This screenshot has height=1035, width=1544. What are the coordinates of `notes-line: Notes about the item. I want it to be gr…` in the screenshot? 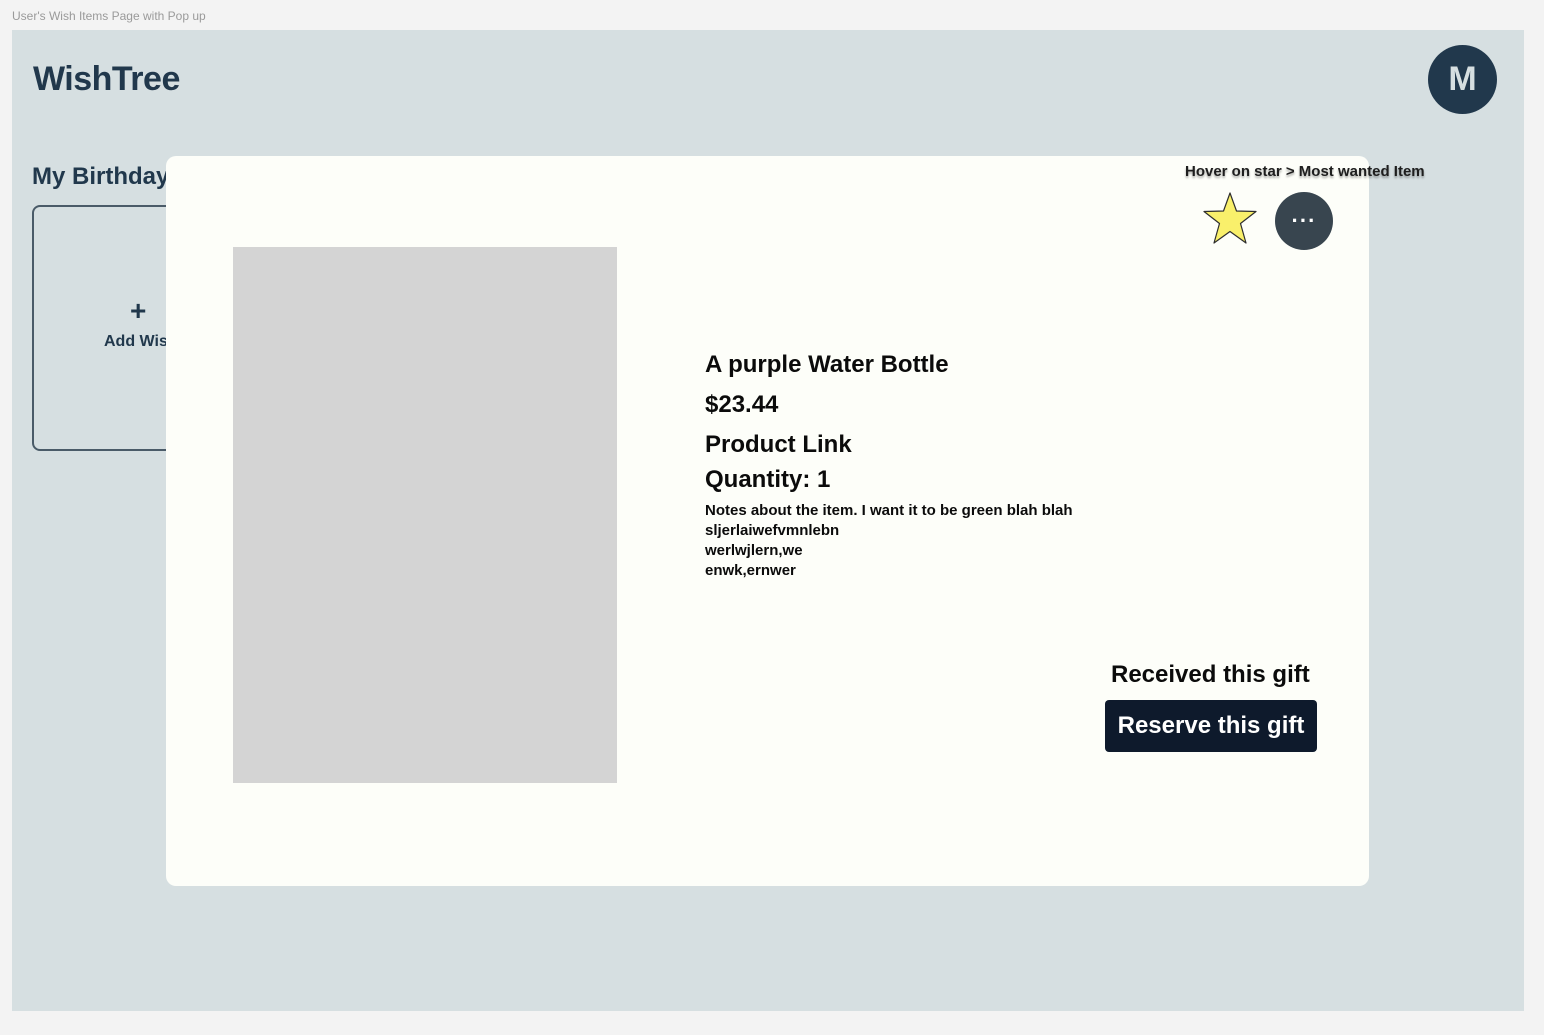 It's located at (889, 510).